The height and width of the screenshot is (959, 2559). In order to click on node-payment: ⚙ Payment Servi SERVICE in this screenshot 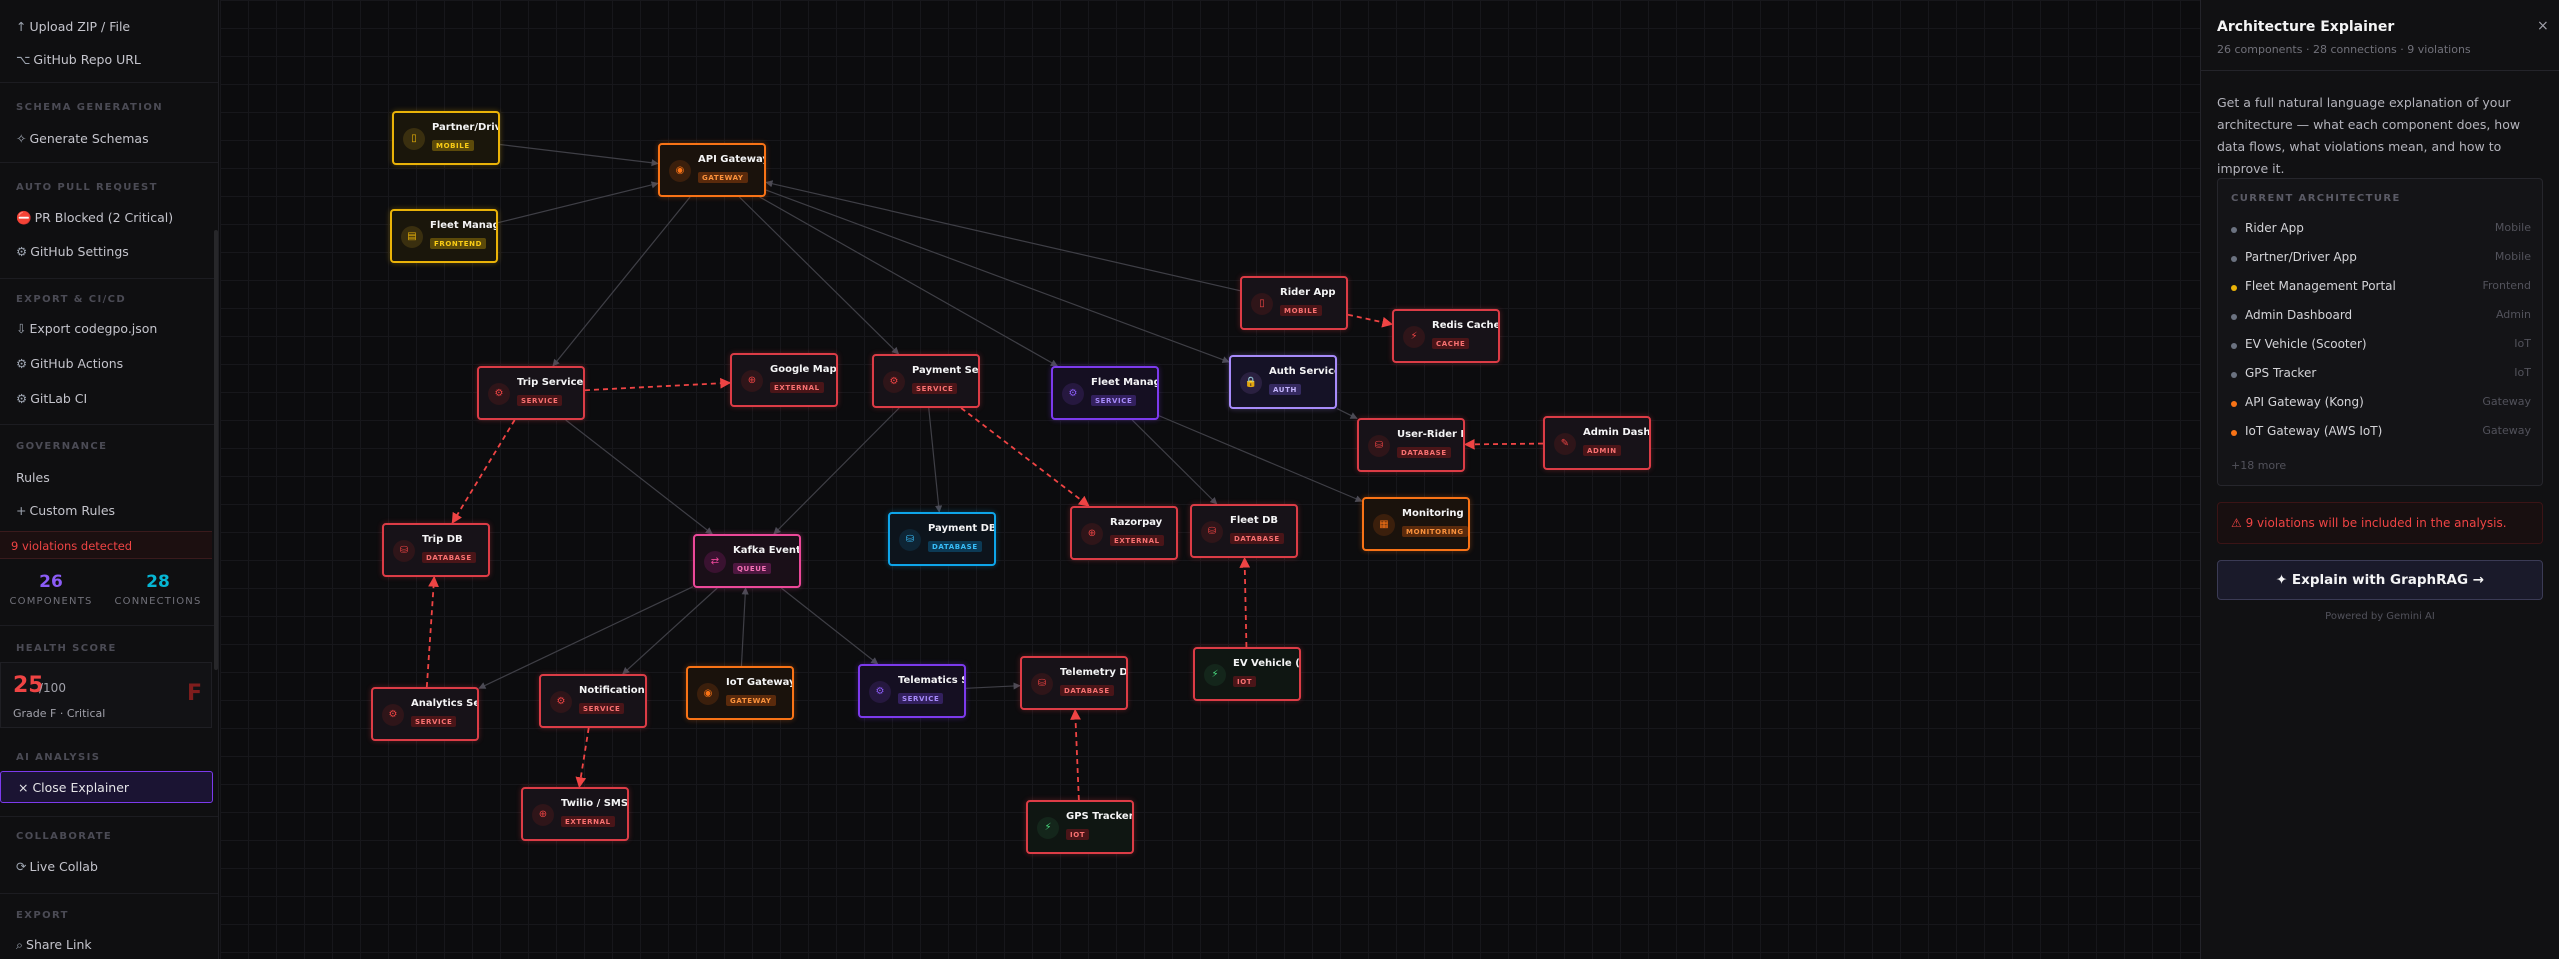, I will do `click(926, 381)`.